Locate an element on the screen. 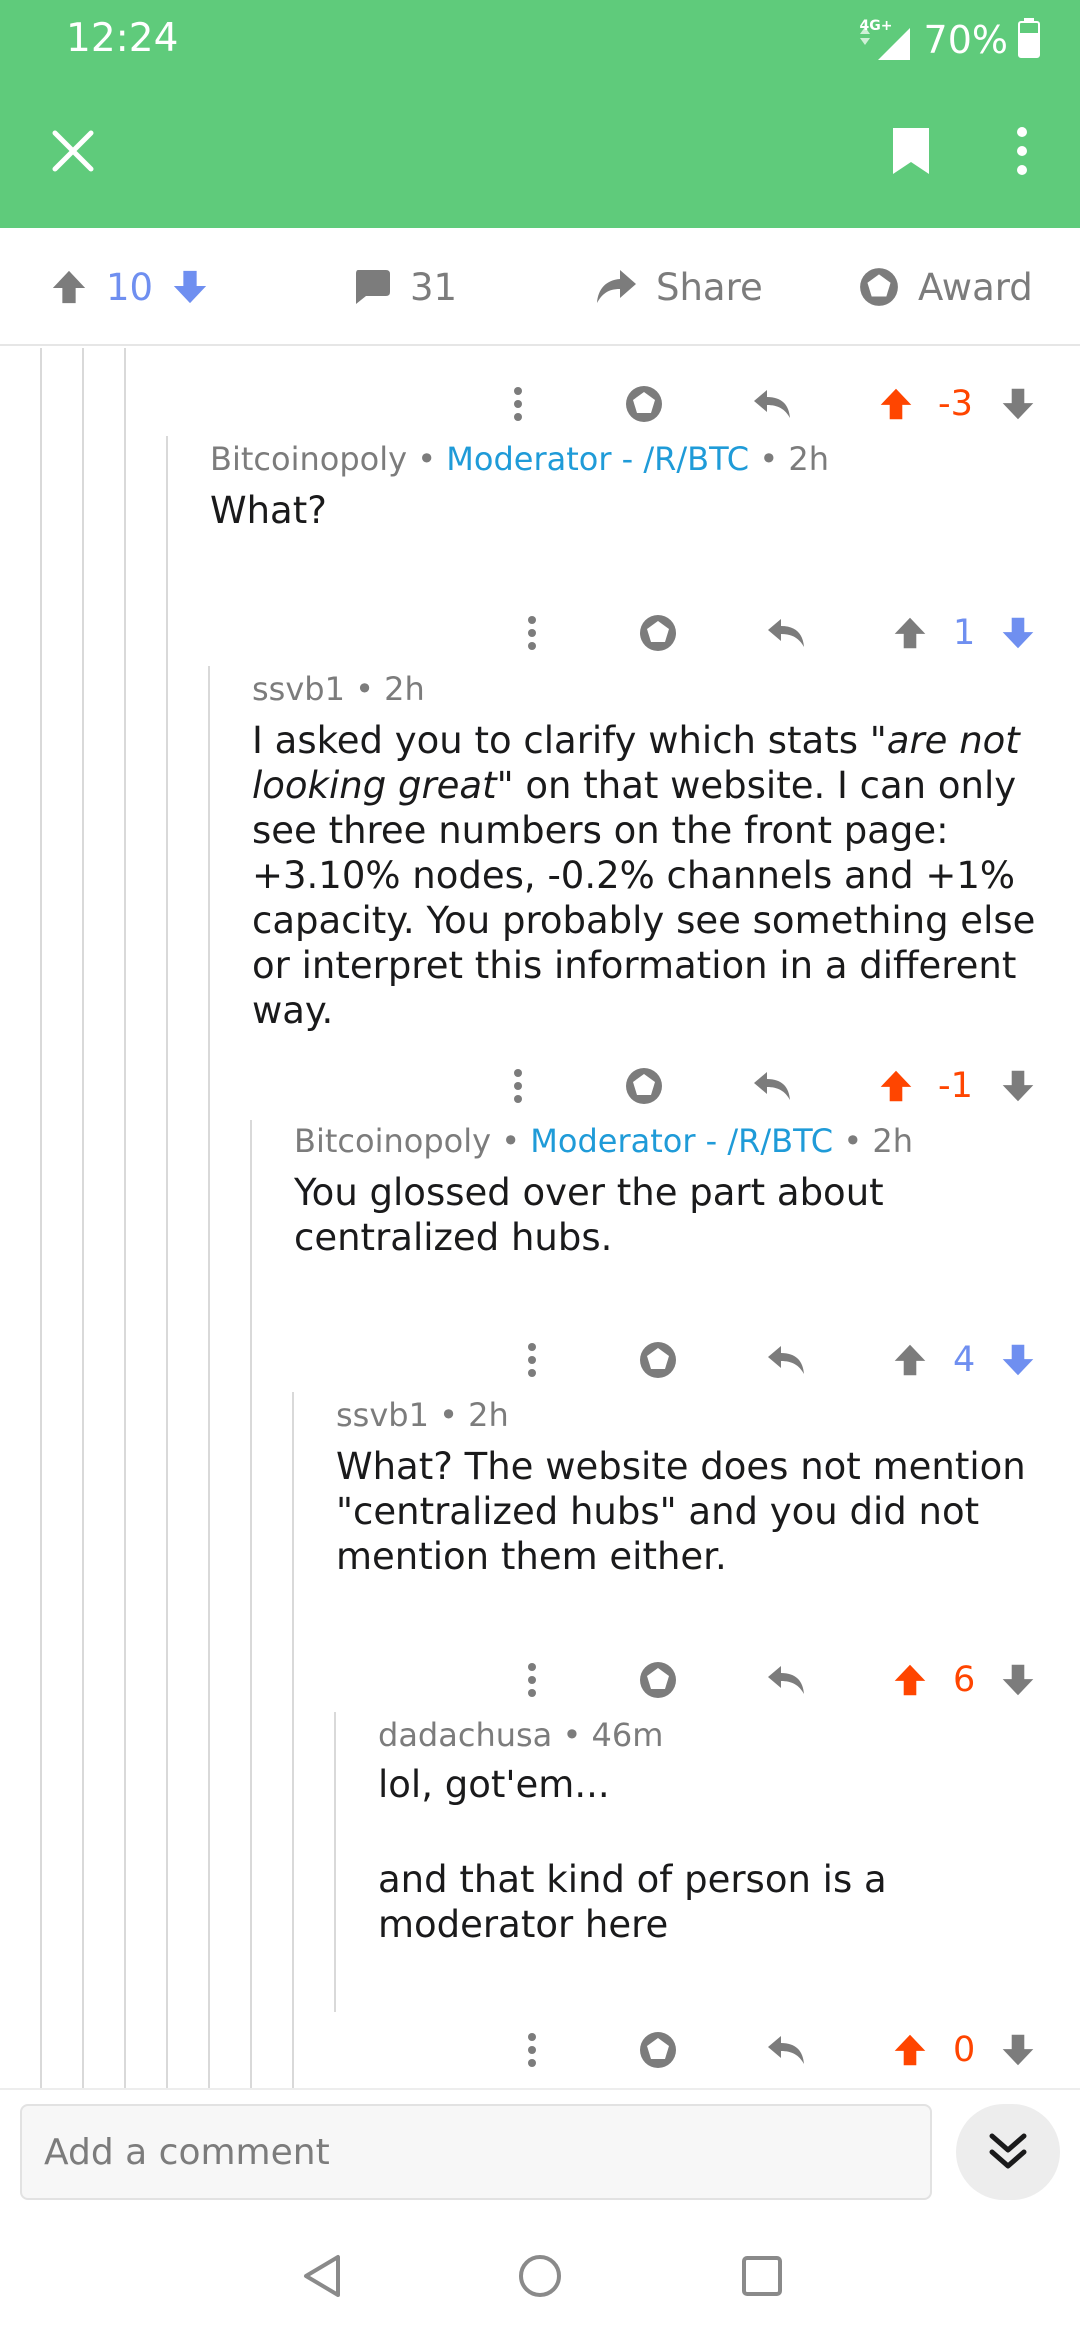 The height and width of the screenshot is (2340, 1080). moderator-flair: Moderator - /R/BTC is located at coordinates (598, 459).